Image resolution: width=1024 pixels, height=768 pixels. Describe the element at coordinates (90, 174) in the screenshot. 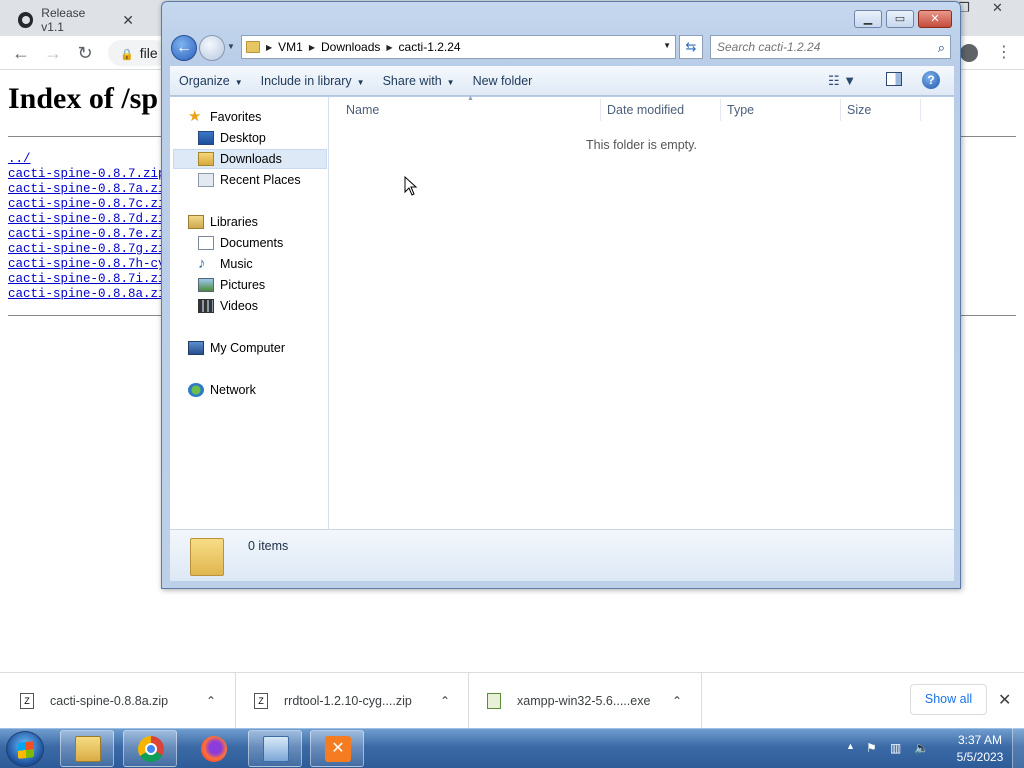

I see `file-link: cacti-spine-0.8.7.zip` at that location.